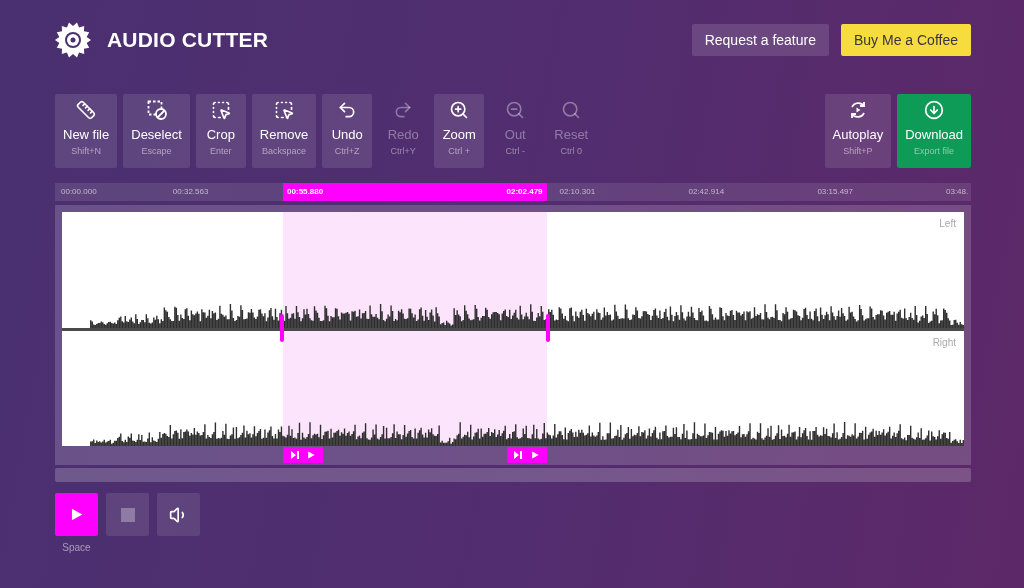  I want to click on new-file-button: New file Shift+N, so click(86, 131).